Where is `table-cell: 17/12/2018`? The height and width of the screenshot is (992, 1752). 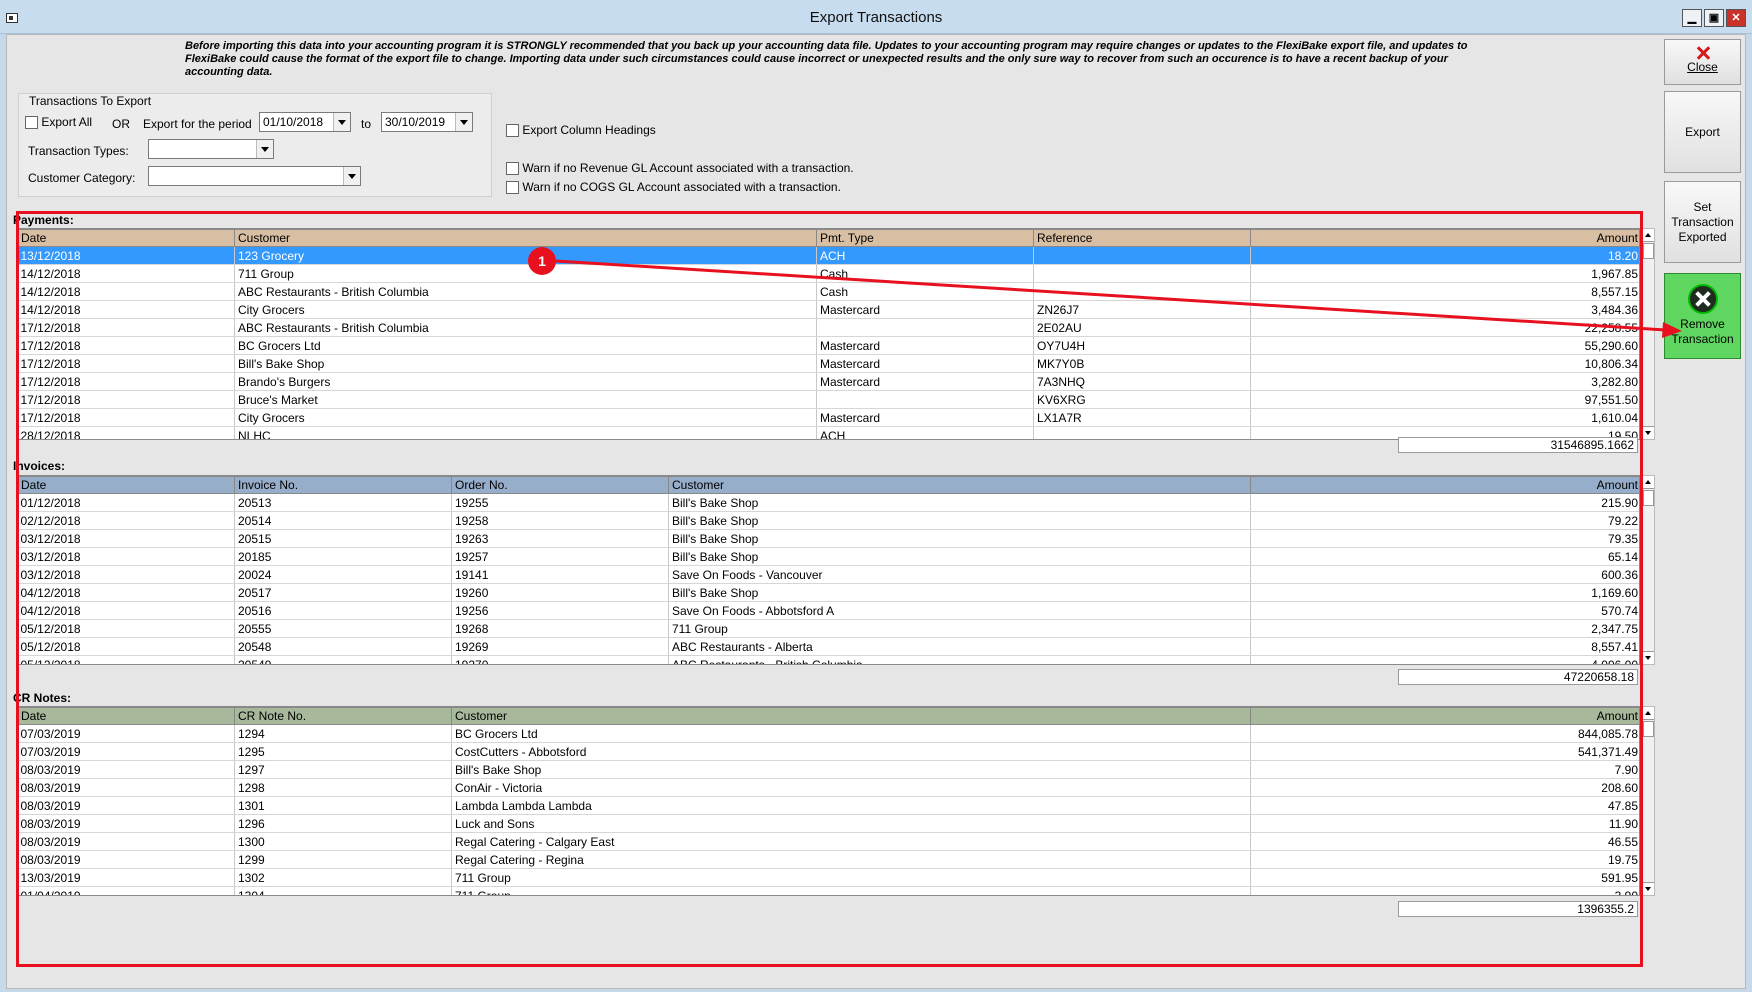 table-cell: 17/12/2018 is located at coordinates (126, 327).